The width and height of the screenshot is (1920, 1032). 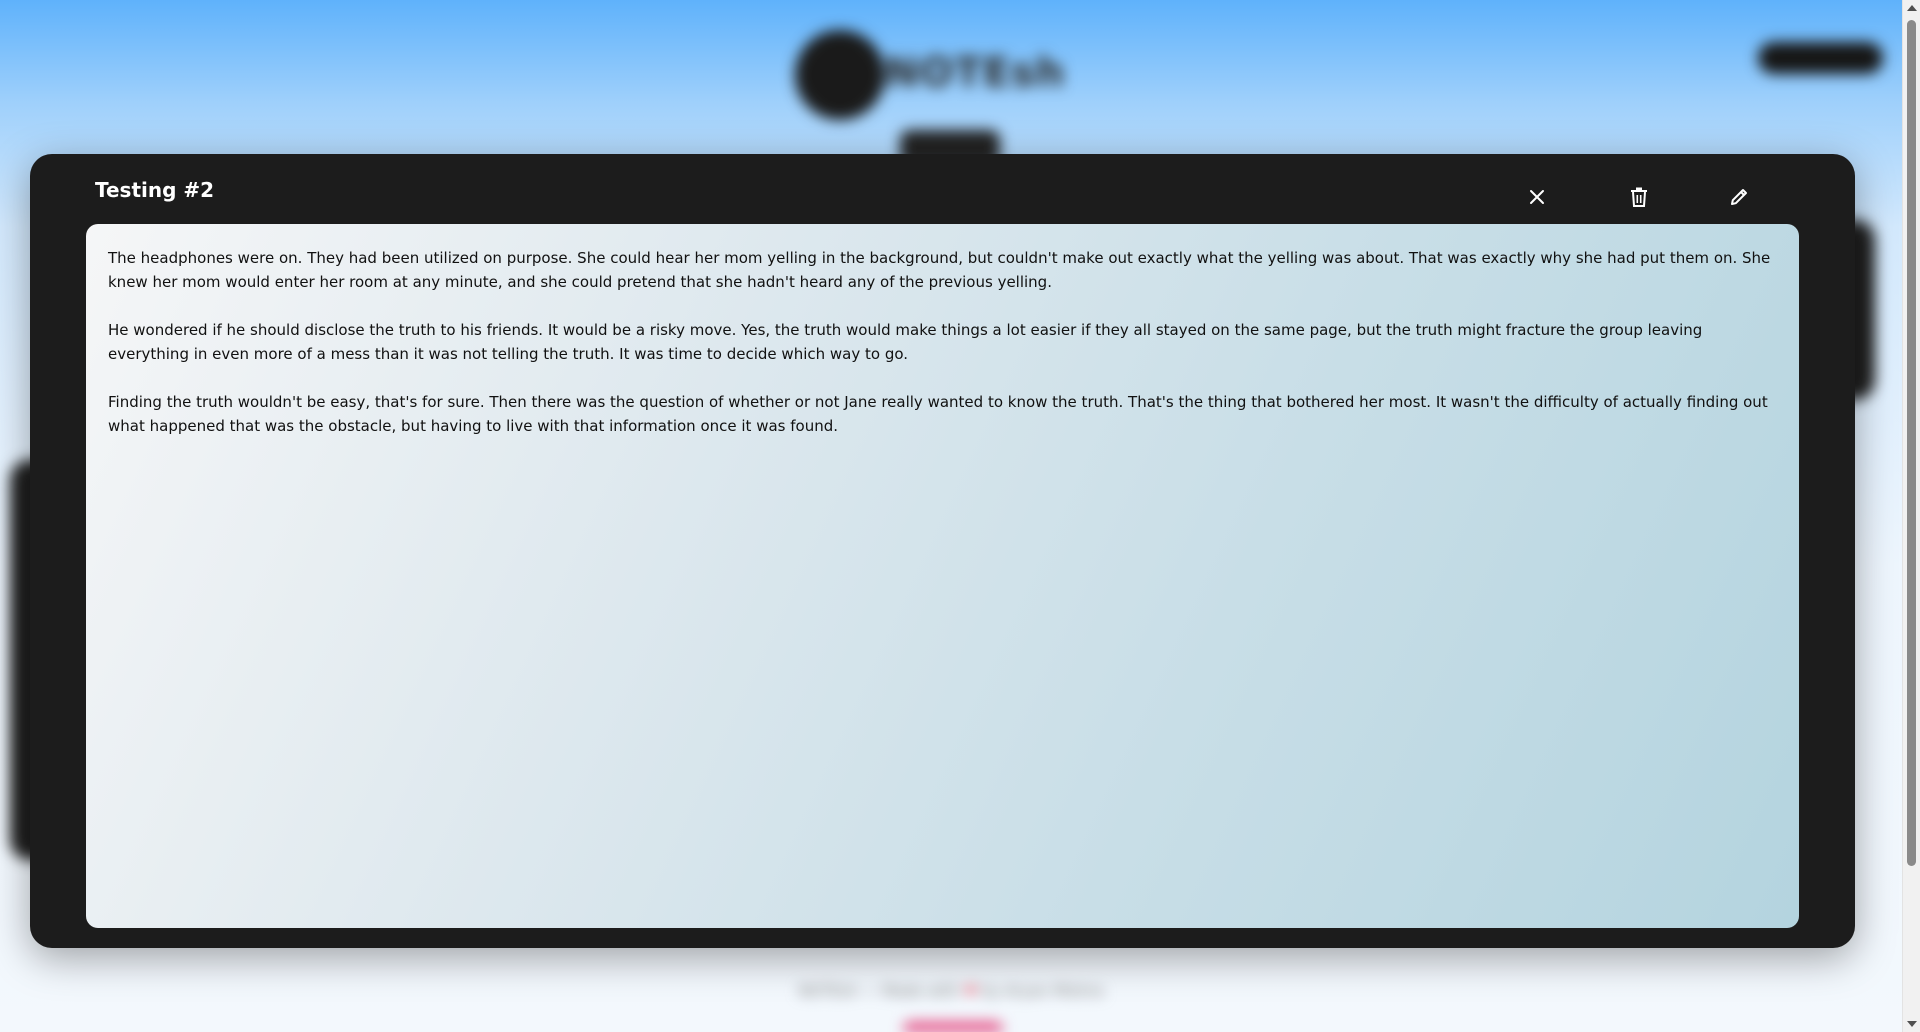 I want to click on delete-button, so click(x=1639, y=197).